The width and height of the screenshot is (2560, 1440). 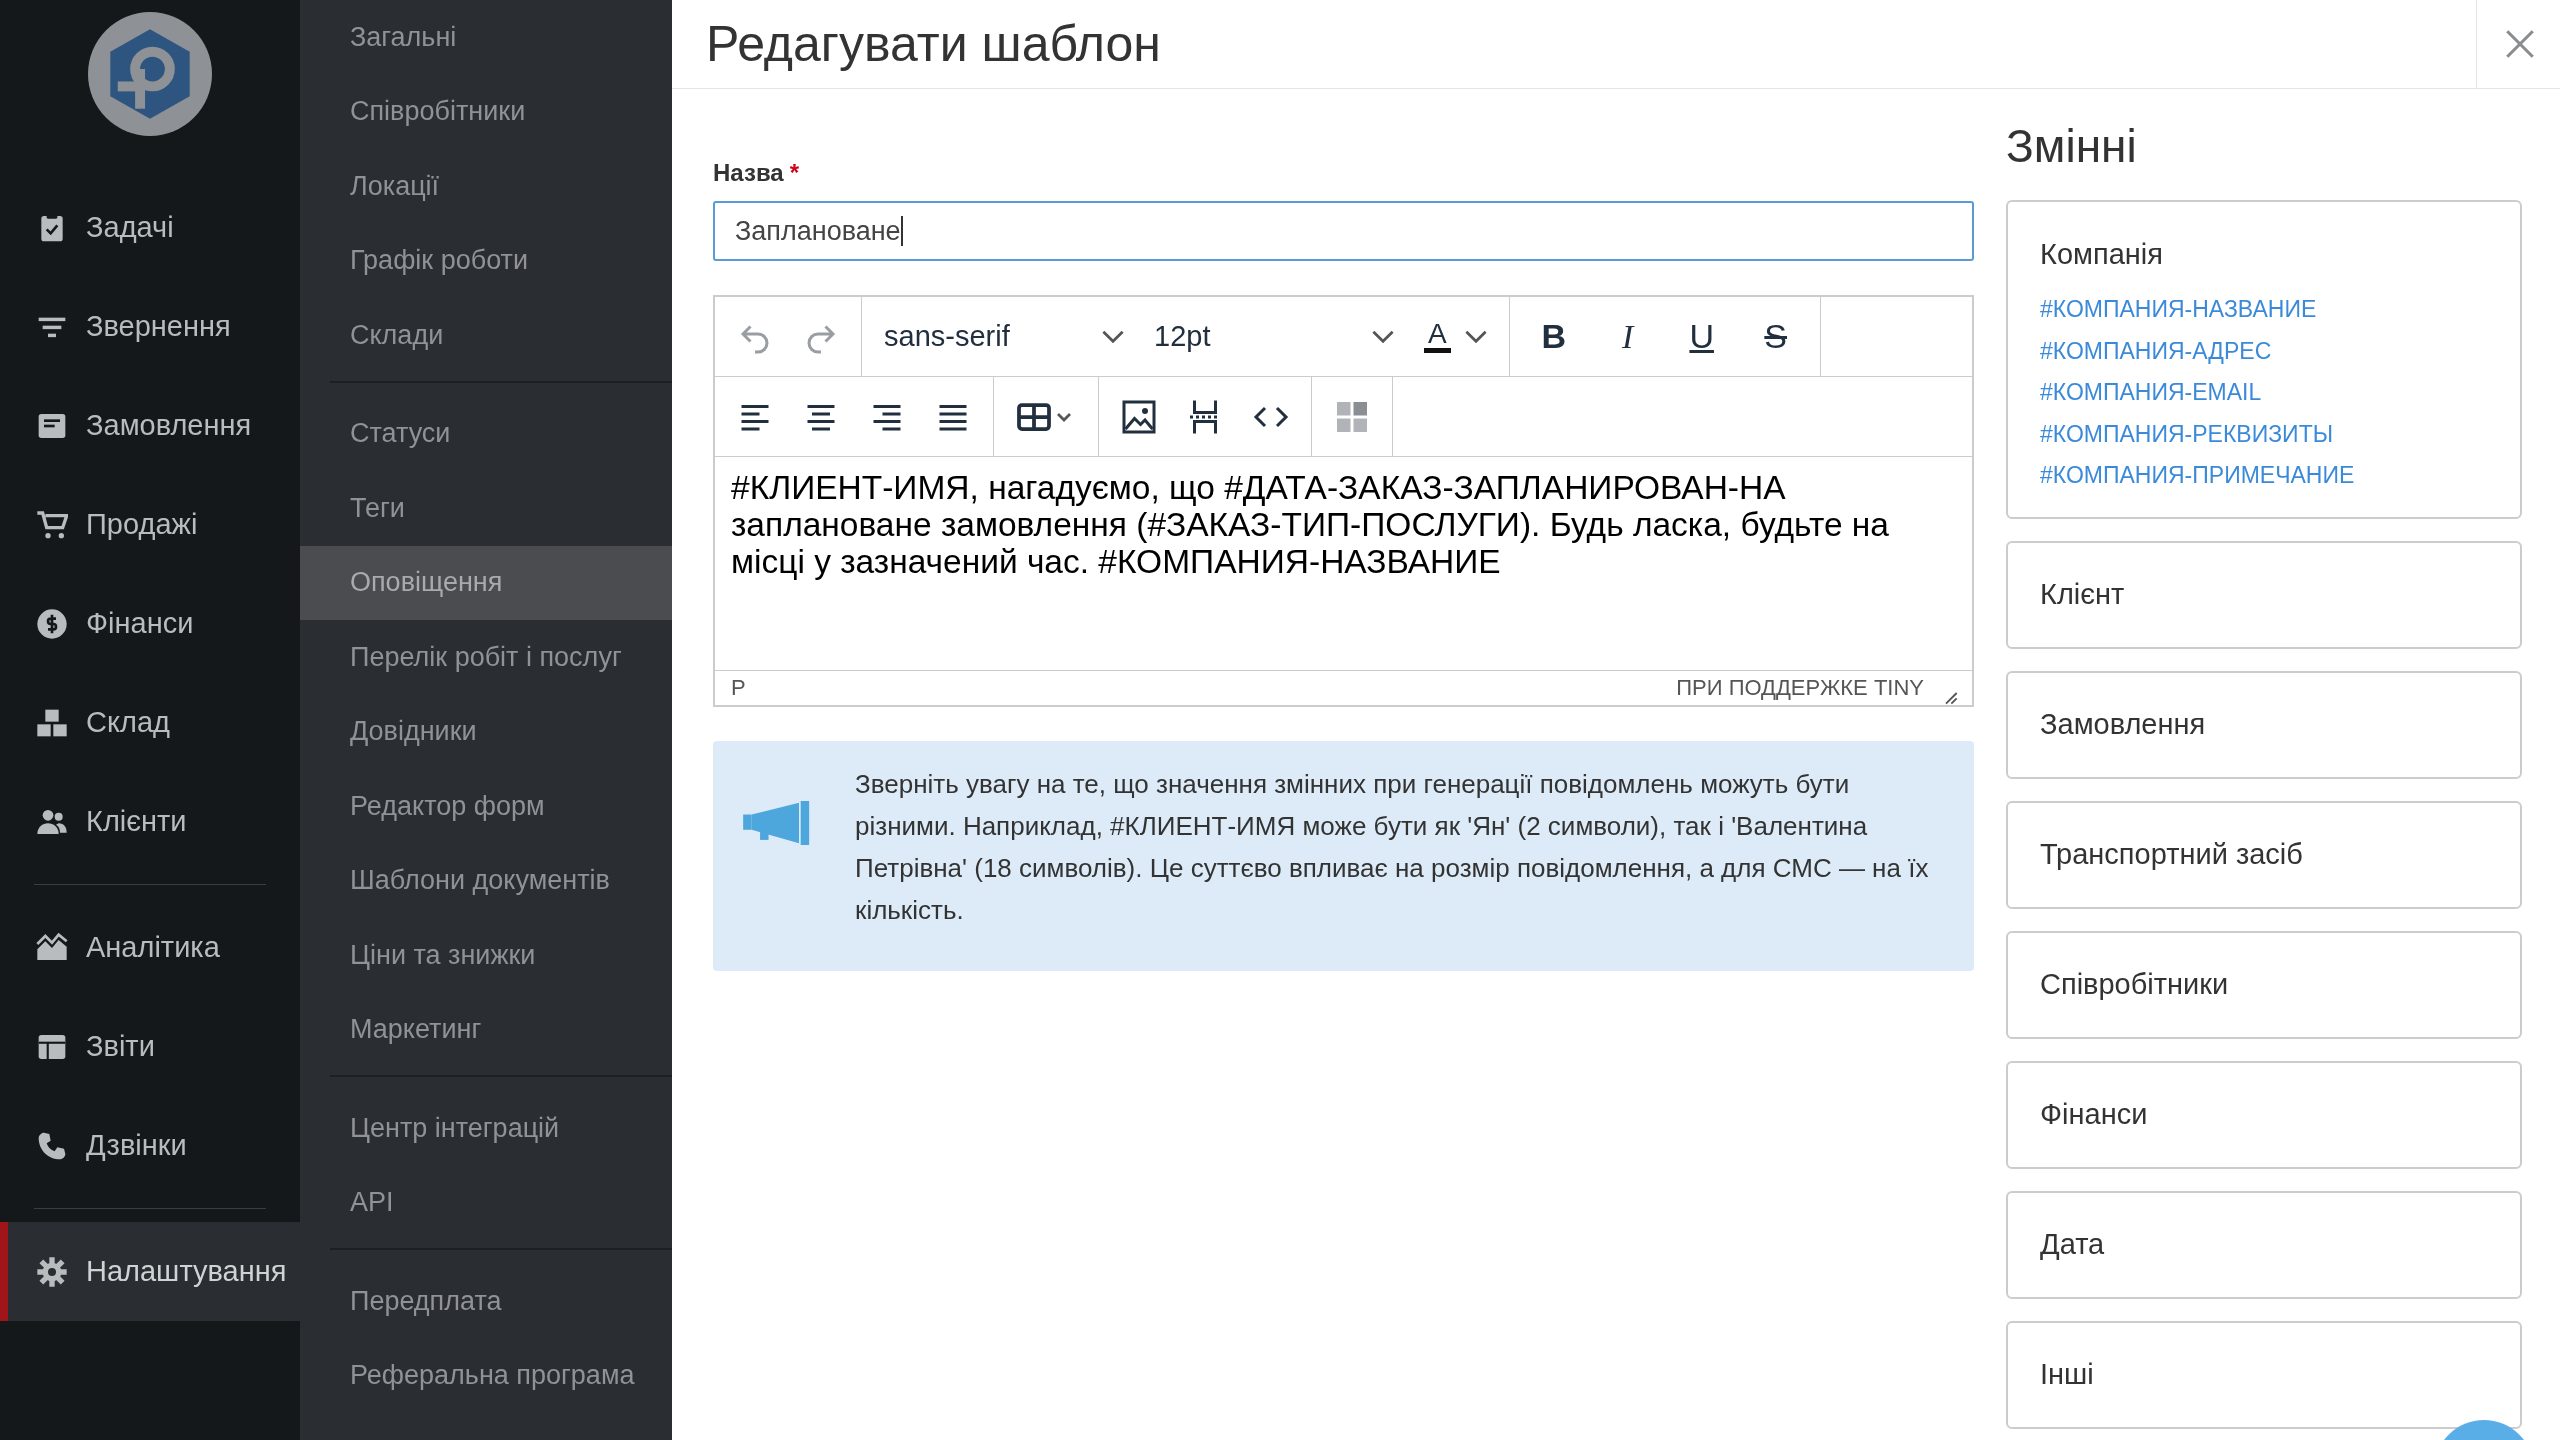 I want to click on variable-group-title: Клієнт, so click(x=2083, y=594).